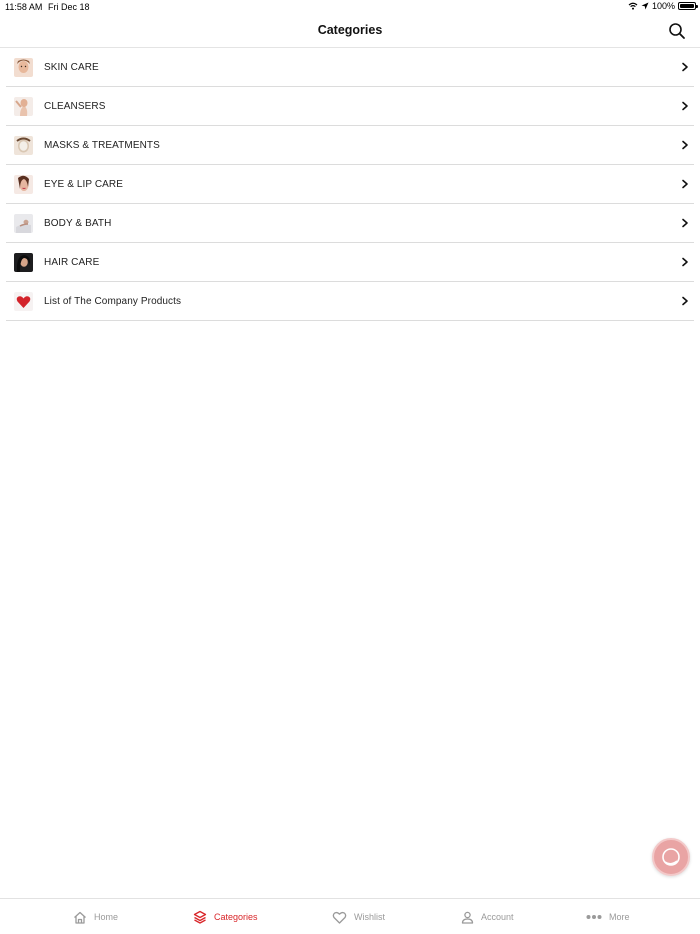  I want to click on hair-care-thumbnail, so click(23, 262).